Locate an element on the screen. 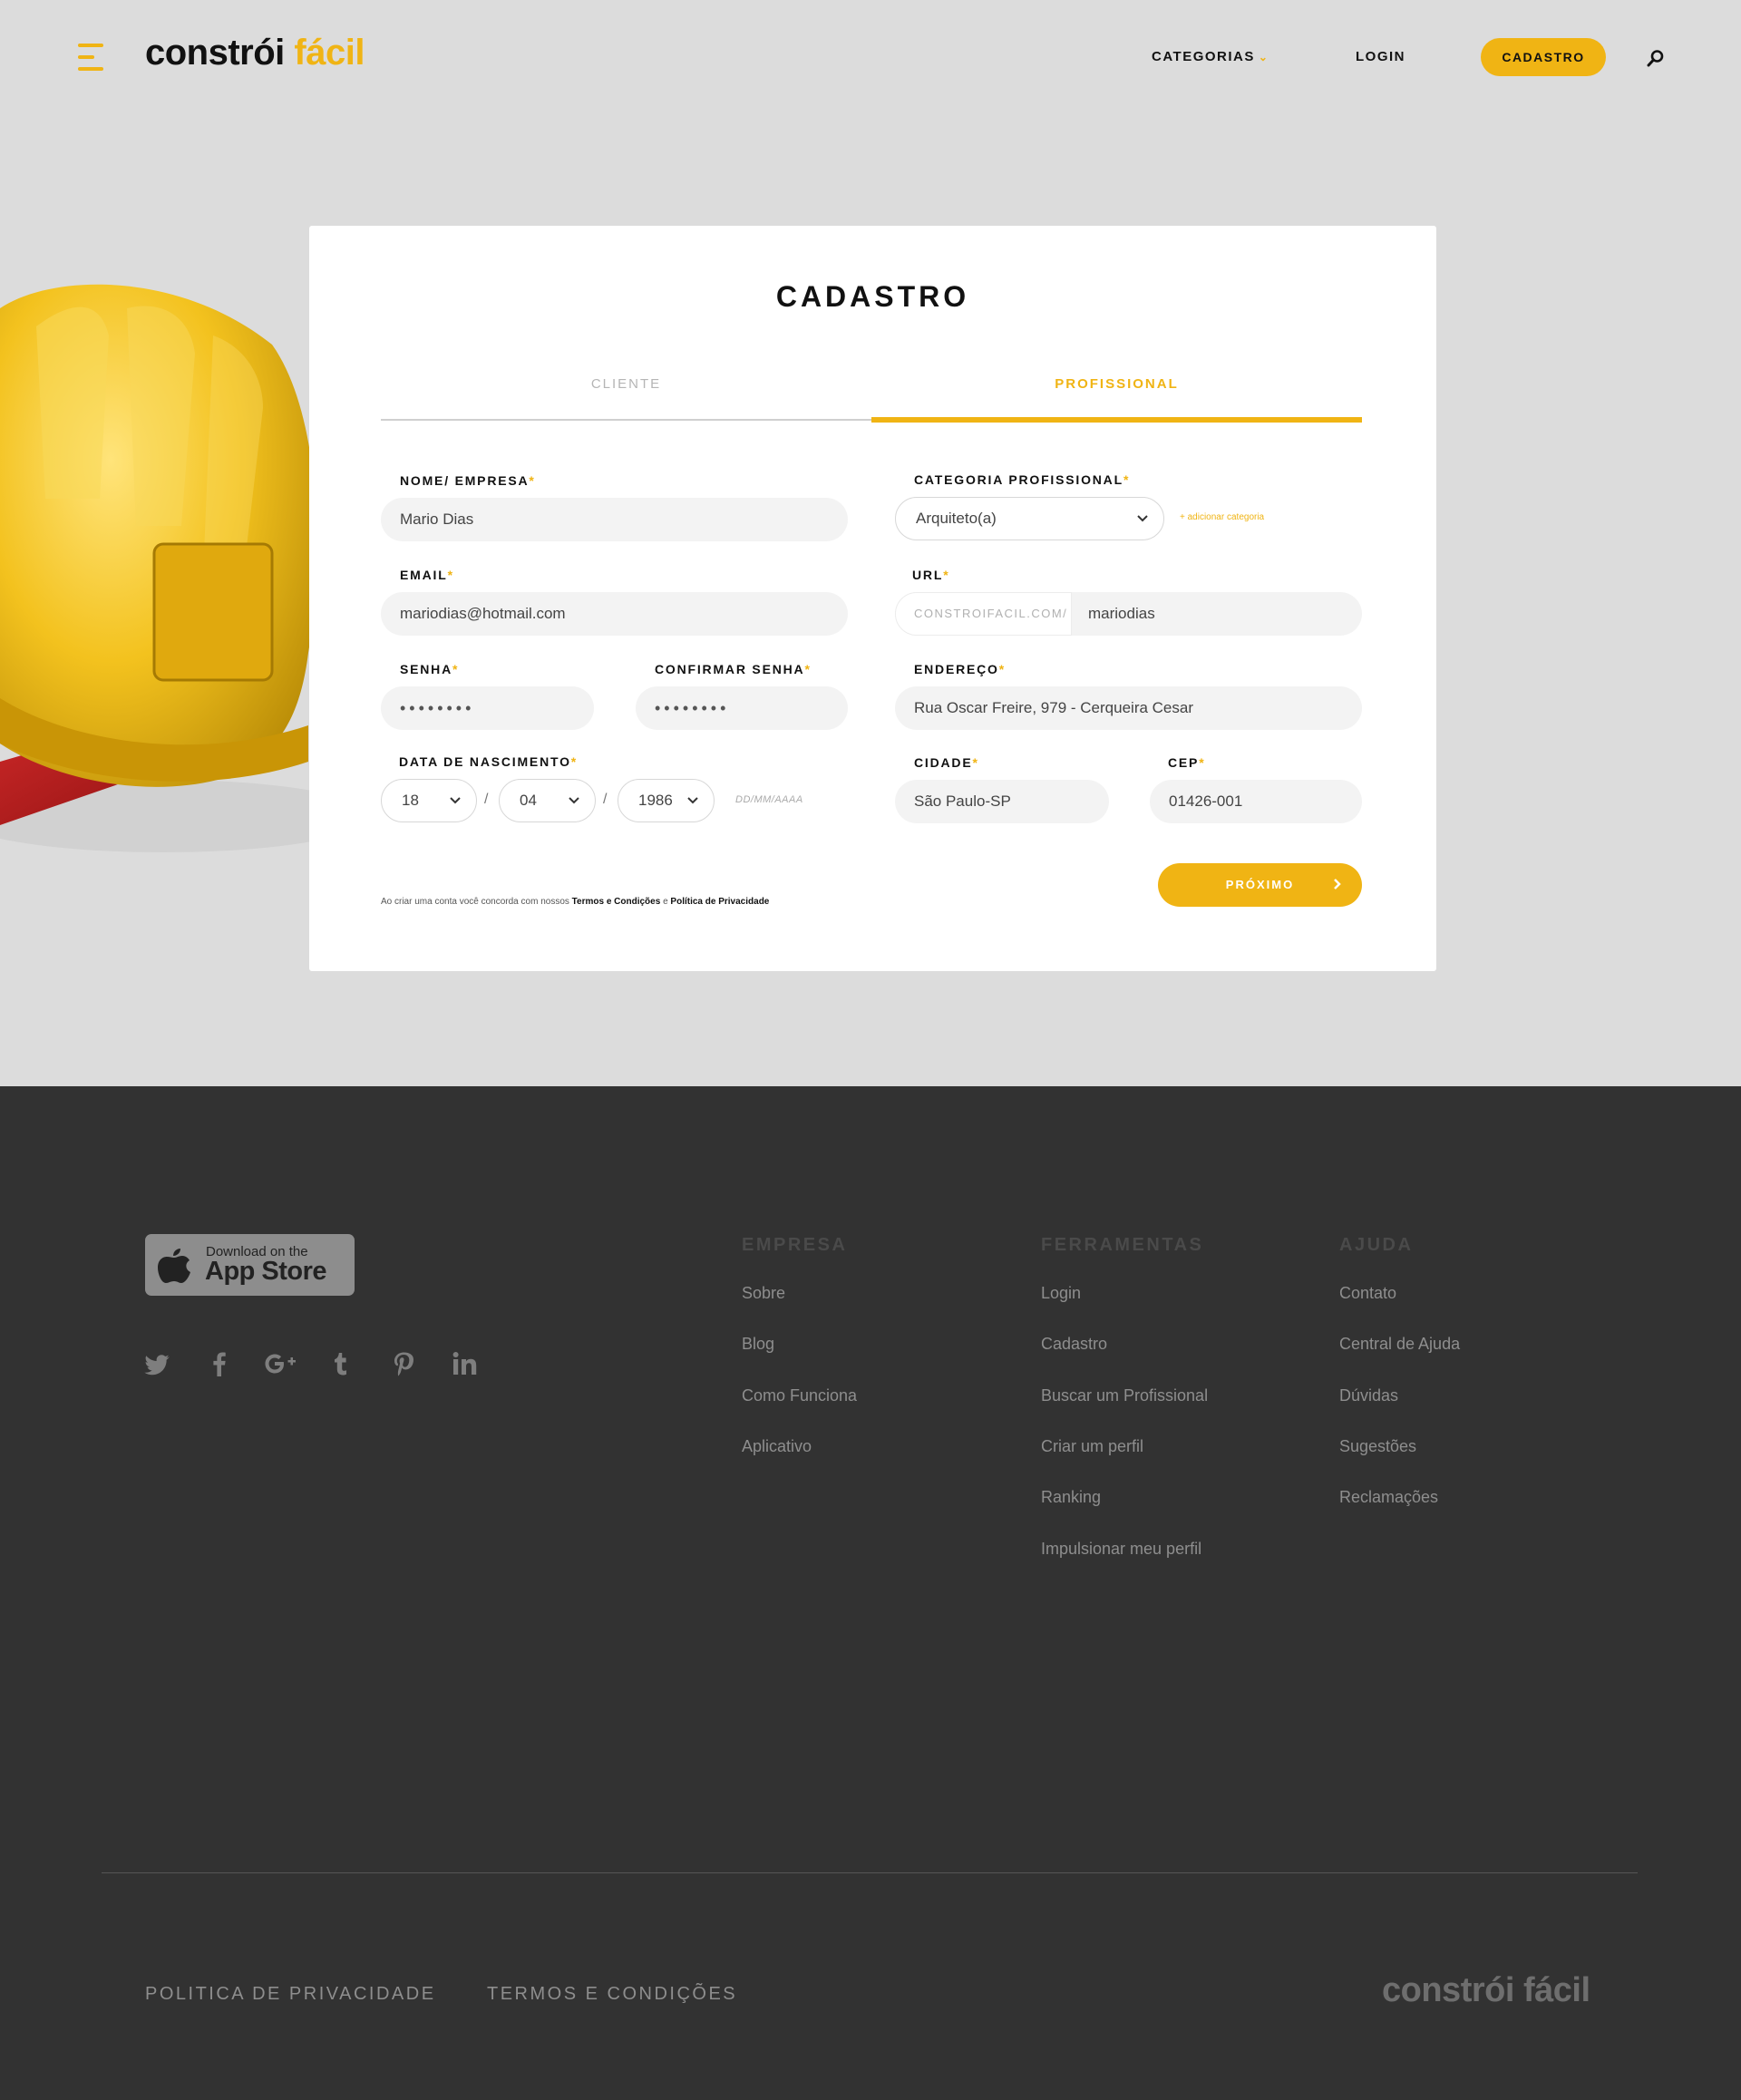  next-button: PRÓXIMO is located at coordinates (1260, 885).